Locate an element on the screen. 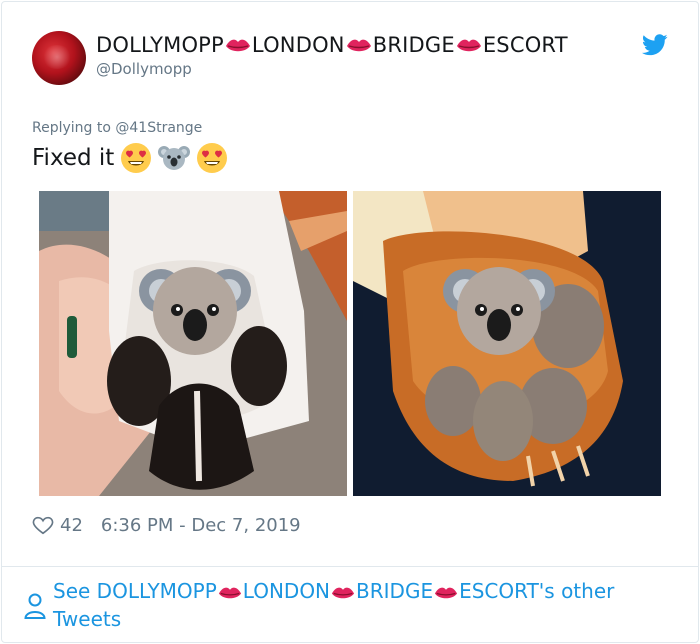 This screenshot has width=700, height=644. footer-name-part: LONDON is located at coordinates (286, 591).